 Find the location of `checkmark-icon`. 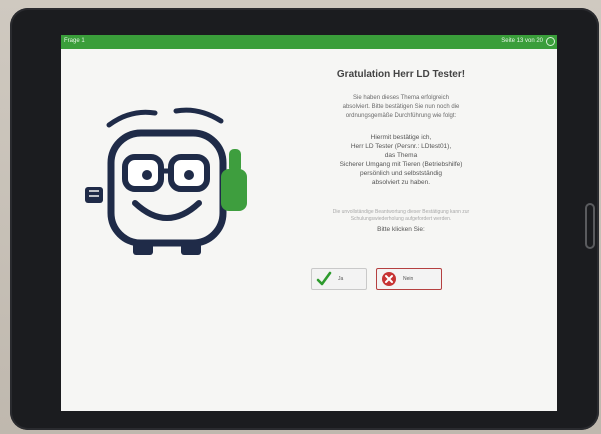

checkmark-icon is located at coordinates (324, 278).